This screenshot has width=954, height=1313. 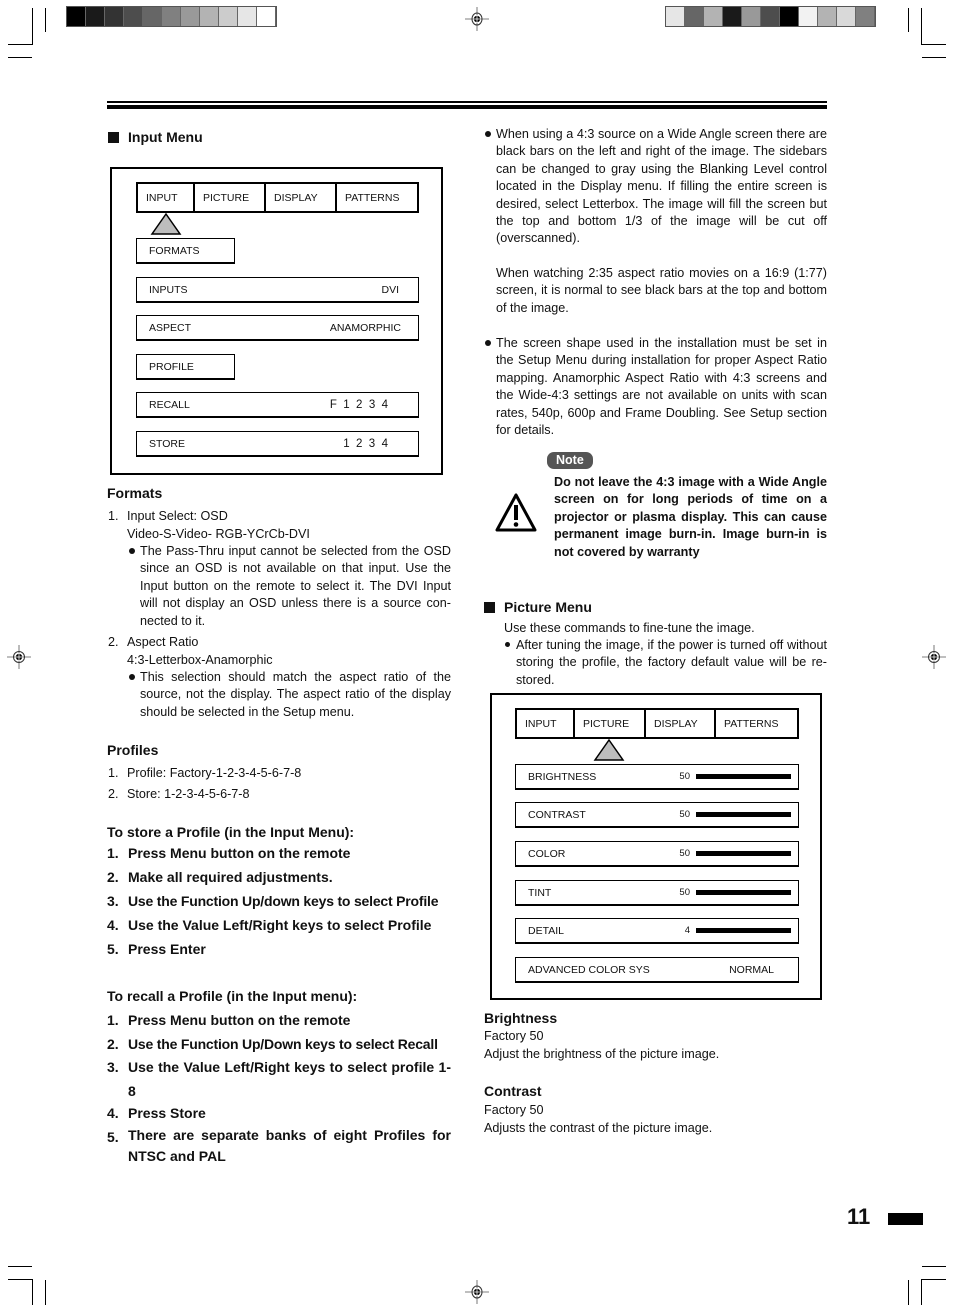 I want to click on formats-item-line: Video-S-Video- RGB-YCrCb-DVI, so click(x=218, y=534).